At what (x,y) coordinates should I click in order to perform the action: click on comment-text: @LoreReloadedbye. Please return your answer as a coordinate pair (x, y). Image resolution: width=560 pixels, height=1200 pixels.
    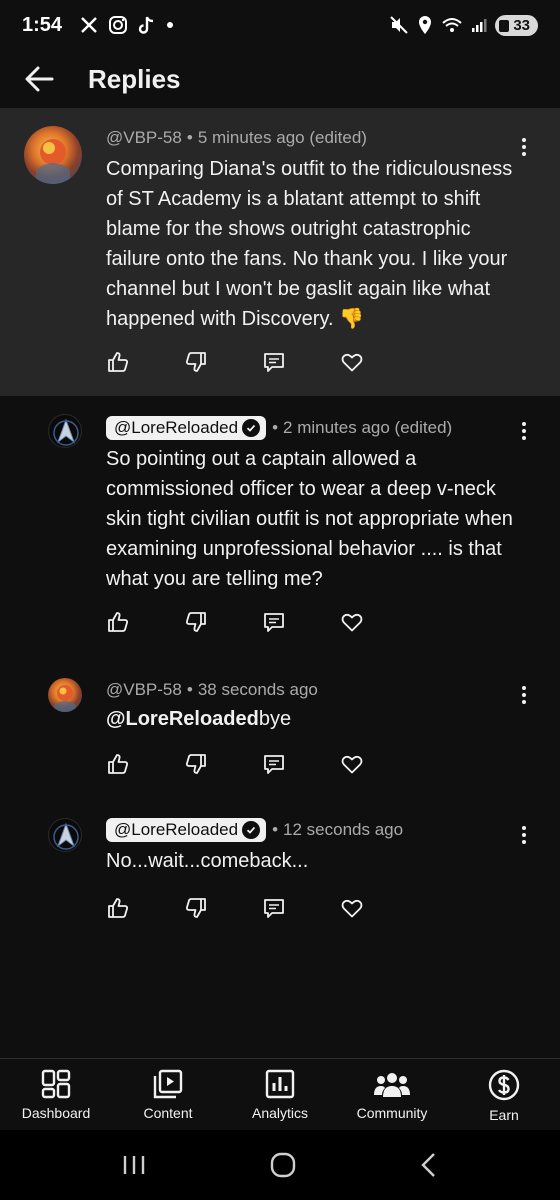
    Looking at the image, I should click on (311, 719).